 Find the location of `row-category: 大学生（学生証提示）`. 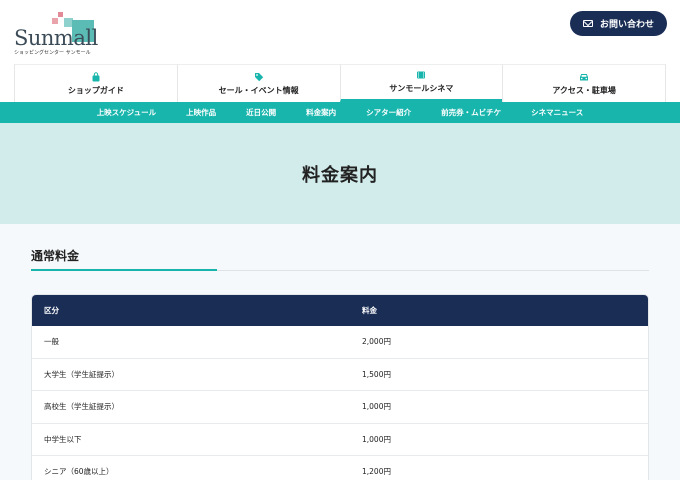

row-category: 大学生（学生証提示） is located at coordinates (81, 374).